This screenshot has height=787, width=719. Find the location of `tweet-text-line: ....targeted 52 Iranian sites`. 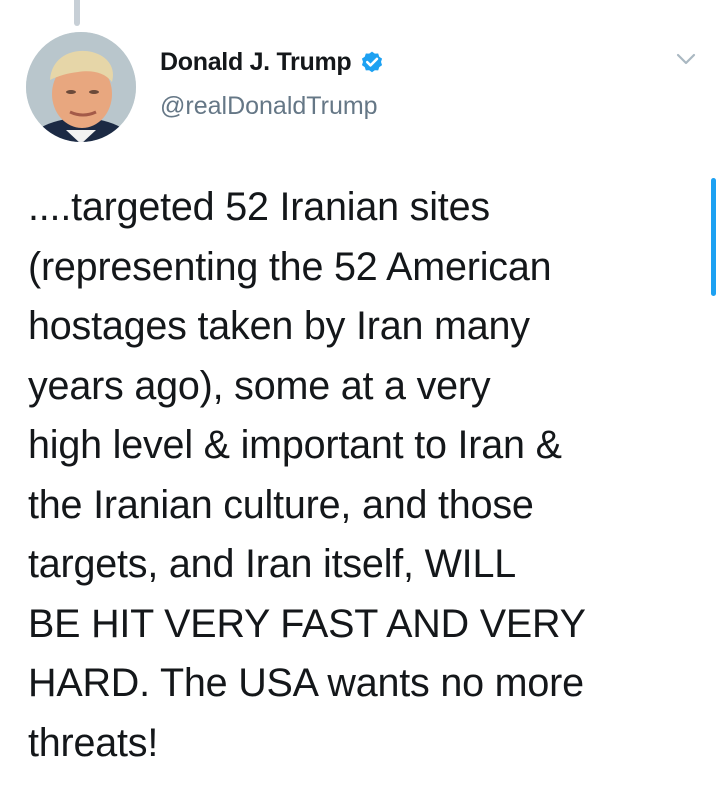

tweet-text-line: ....targeted 52 Iranian sites is located at coordinates (259, 207).